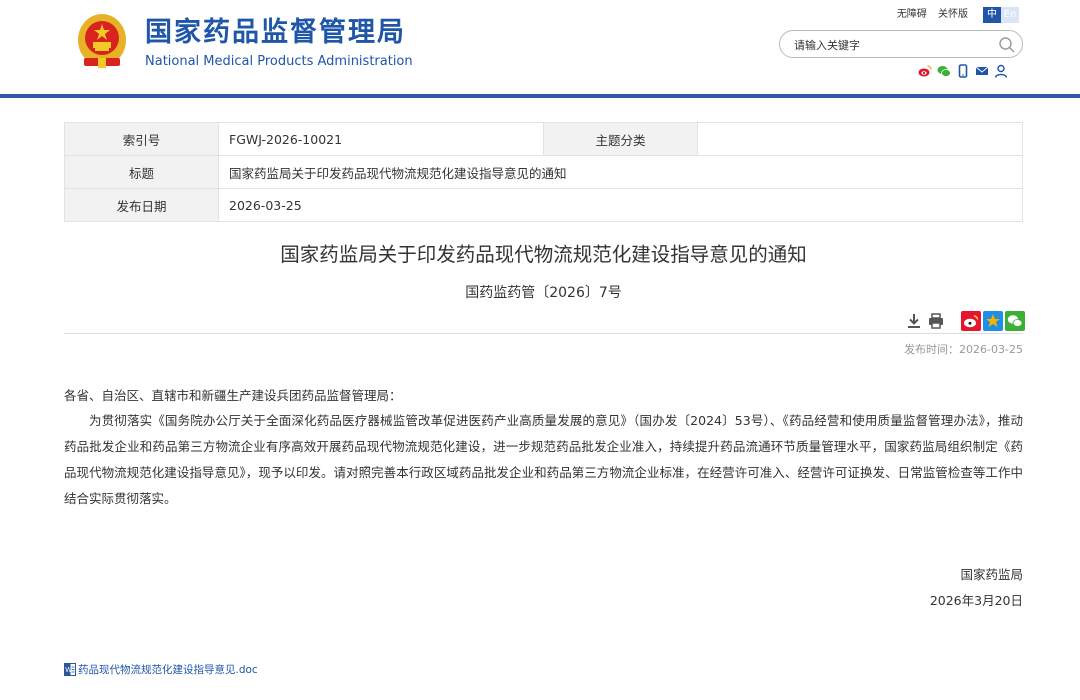 The width and height of the screenshot is (1080, 700). What do you see at coordinates (928, 15) in the screenshot?
I see `top-links: 无障碍 关怀版` at bounding box center [928, 15].